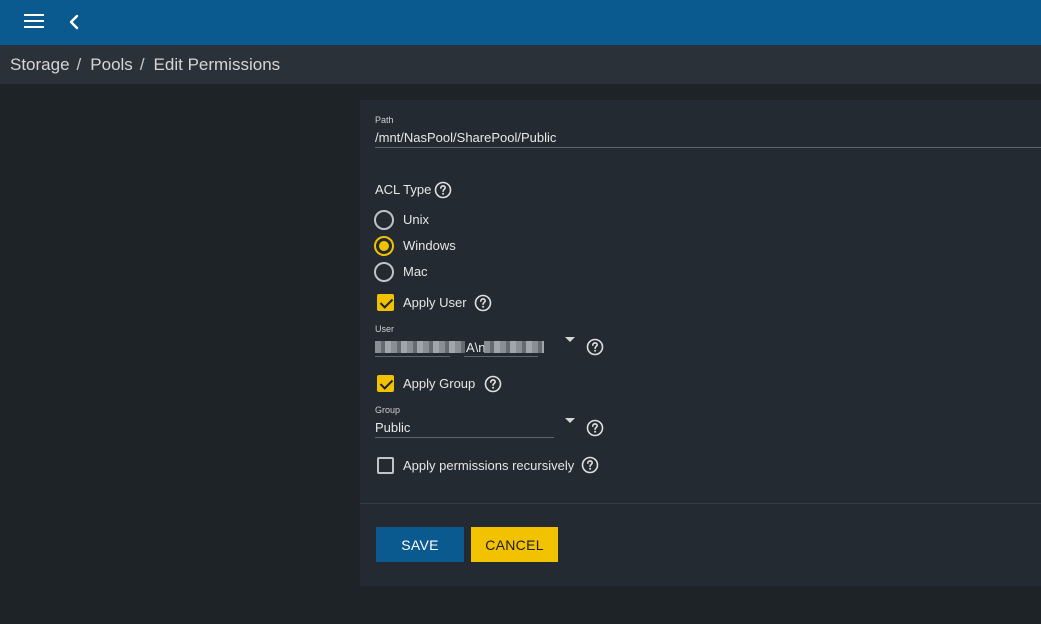 The image size is (1041, 624). What do you see at coordinates (483, 303) in the screenshot?
I see `apply-user-help-icon` at bounding box center [483, 303].